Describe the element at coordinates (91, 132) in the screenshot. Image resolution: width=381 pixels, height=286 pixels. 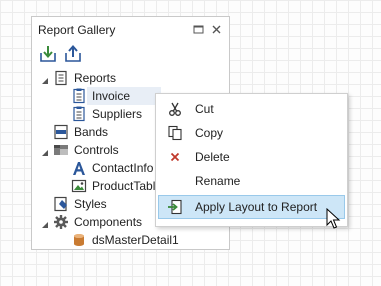
I see `tree-label: Bands` at that location.